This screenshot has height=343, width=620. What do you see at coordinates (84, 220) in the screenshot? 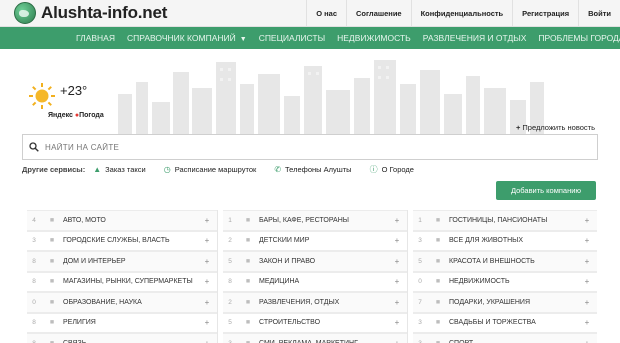
I see `category-label: АВТО, МОТО` at bounding box center [84, 220].